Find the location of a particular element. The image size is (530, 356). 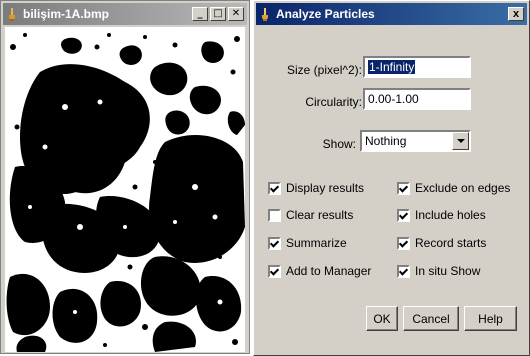

ok-button: OK is located at coordinates (382, 318).